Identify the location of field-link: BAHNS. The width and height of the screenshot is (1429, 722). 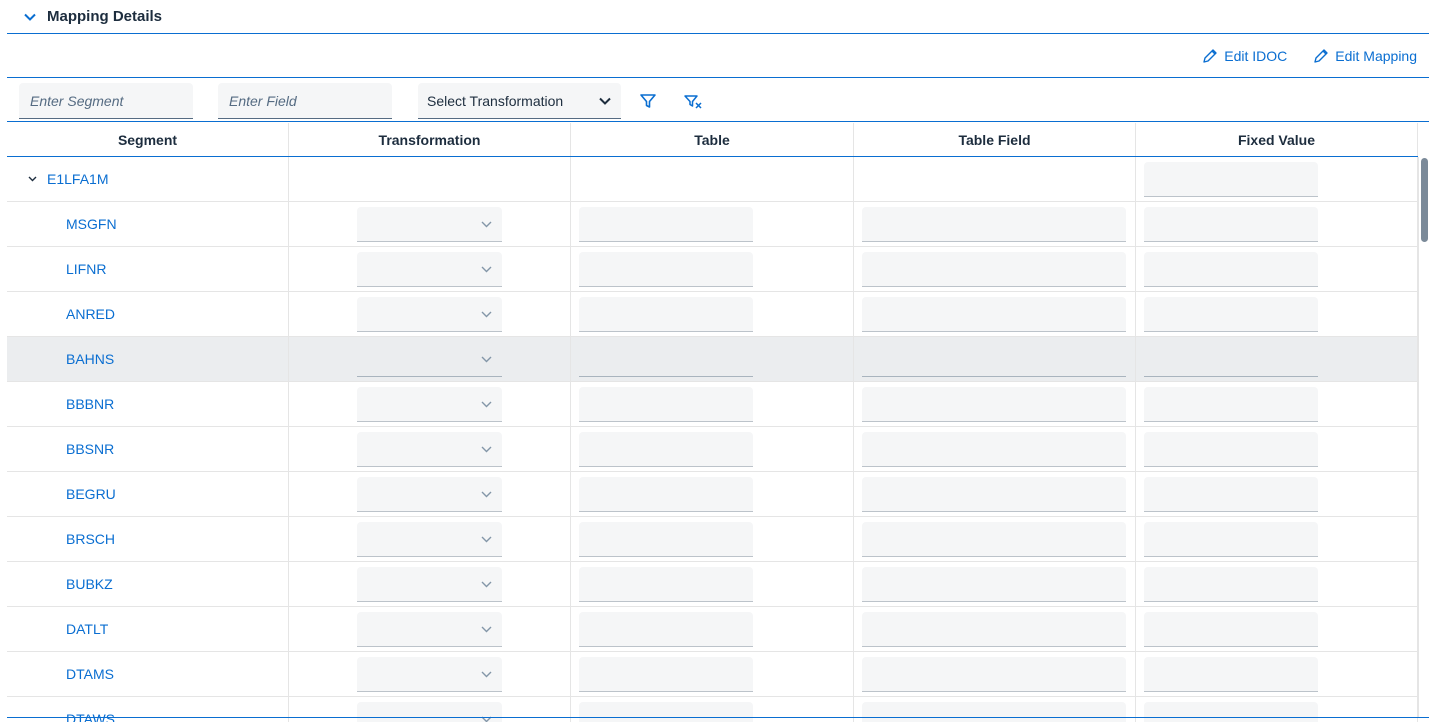
(60, 359).